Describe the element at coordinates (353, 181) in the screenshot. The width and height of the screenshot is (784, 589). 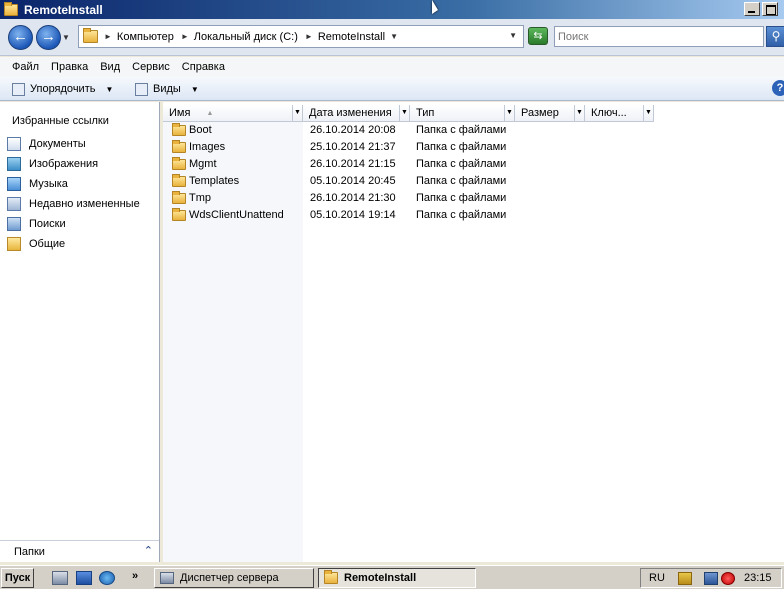
I see `file-date: 05.10.2014 20:45` at that location.